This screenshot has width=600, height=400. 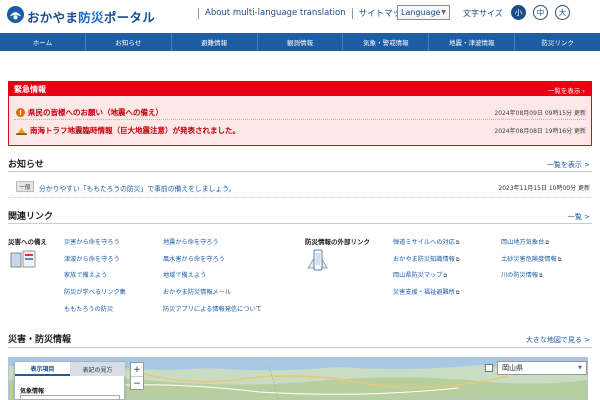 I want to click on nav-observation: 観測情報, so click(x=301, y=42).